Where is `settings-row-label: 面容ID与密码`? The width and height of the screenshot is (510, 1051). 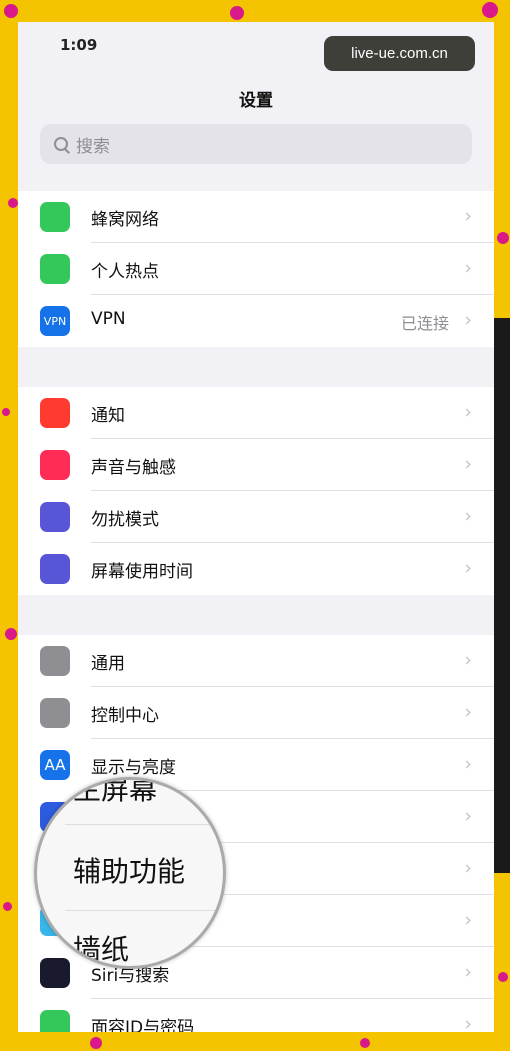
settings-row-label: 面容ID与密码 is located at coordinates (143, 1025).